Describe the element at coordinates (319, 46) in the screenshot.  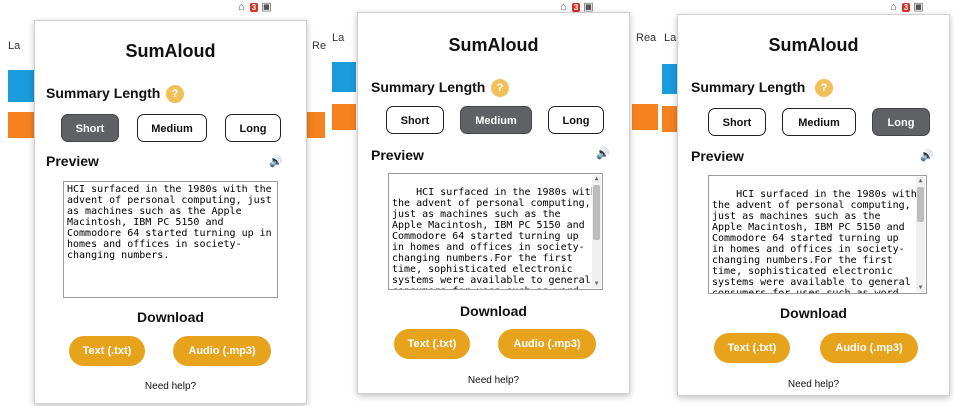
I see `bg-tab-text: Re` at that location.